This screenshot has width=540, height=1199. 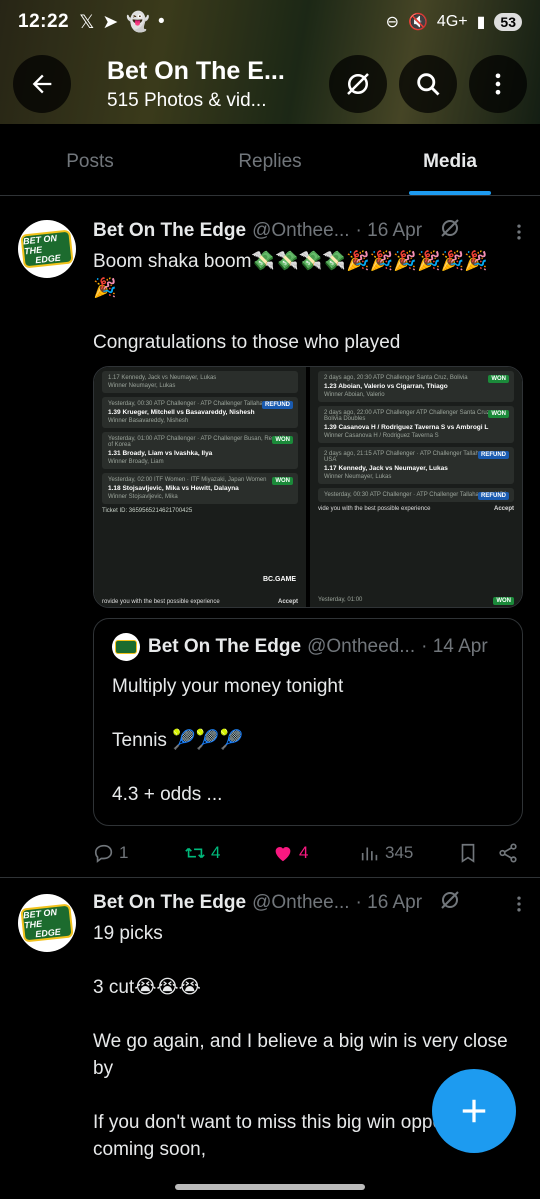 I want to click on status-bar: 12:22 𝕏 ➤ 👻 • ⊖ 🔇 4G+ ▮ 53, so click(x=270, y=22).